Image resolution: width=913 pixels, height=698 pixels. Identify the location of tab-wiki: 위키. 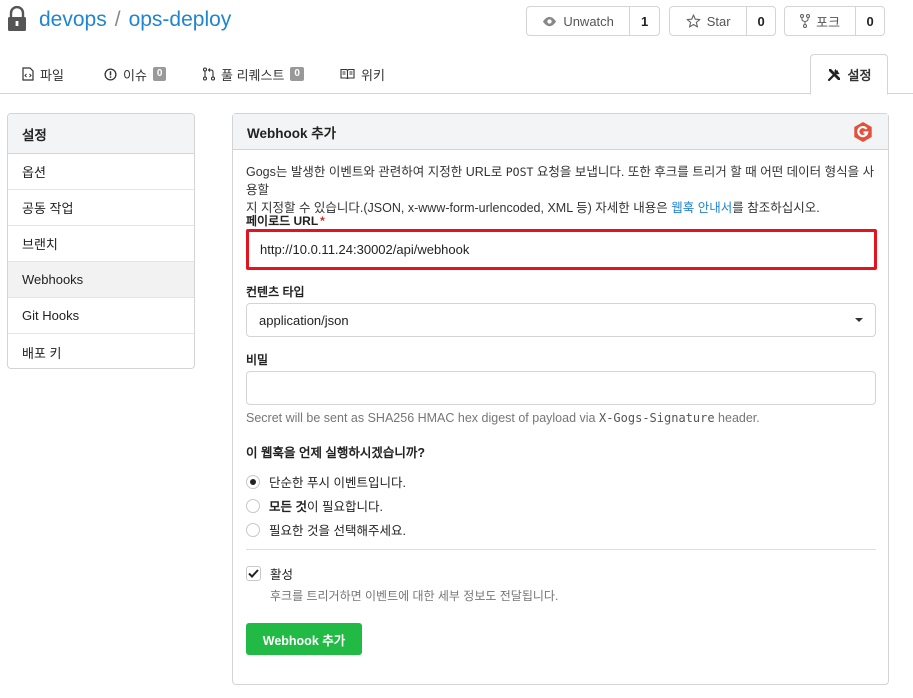
(362, 74).